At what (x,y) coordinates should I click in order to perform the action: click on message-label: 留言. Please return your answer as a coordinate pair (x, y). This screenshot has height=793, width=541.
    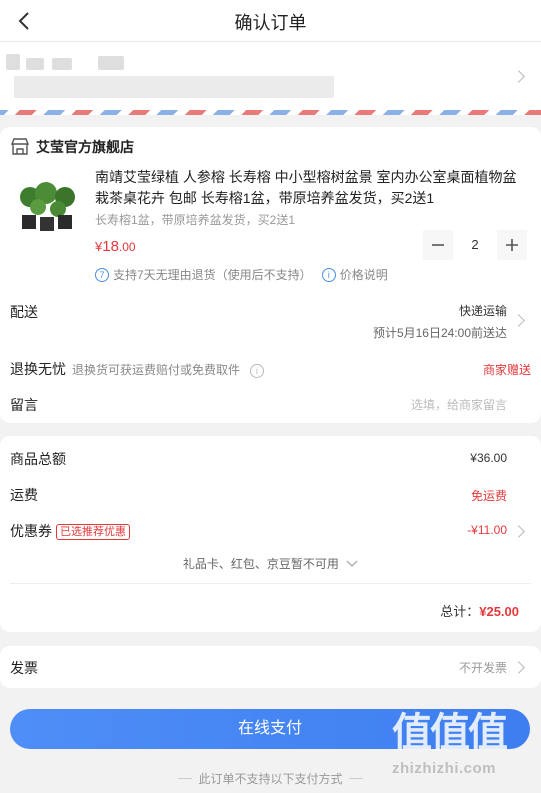
    Looking at the image, I should click on (24, 405).